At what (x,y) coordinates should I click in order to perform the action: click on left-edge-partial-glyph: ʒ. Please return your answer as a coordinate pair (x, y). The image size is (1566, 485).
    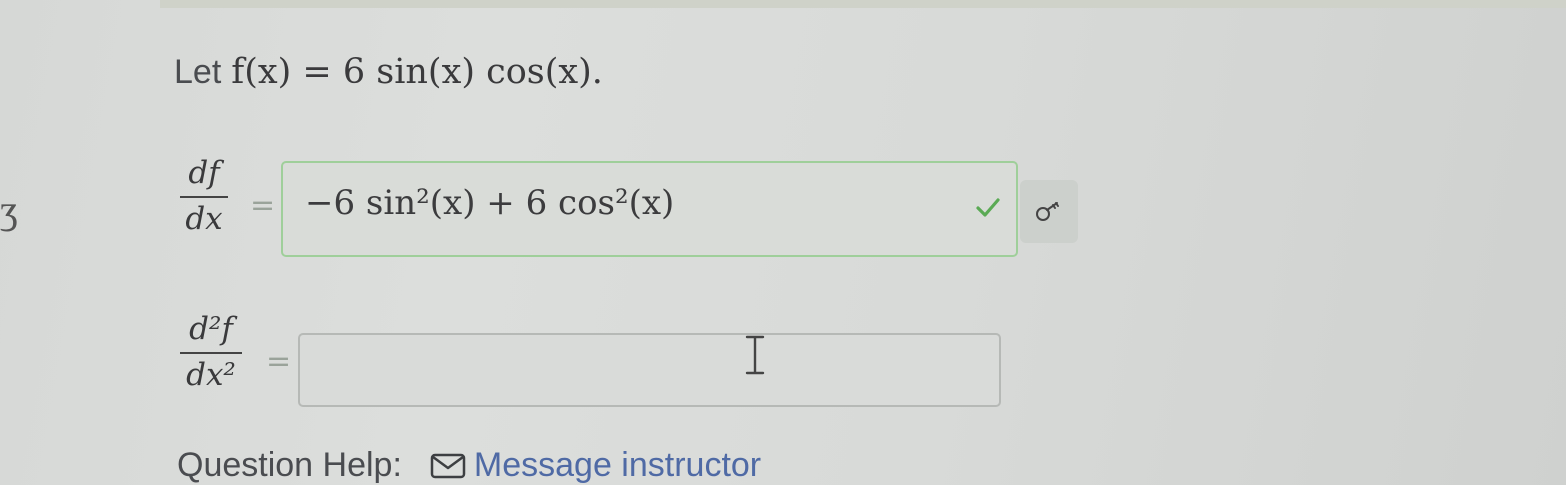
    Looking at the image, I should click on (9, 209).